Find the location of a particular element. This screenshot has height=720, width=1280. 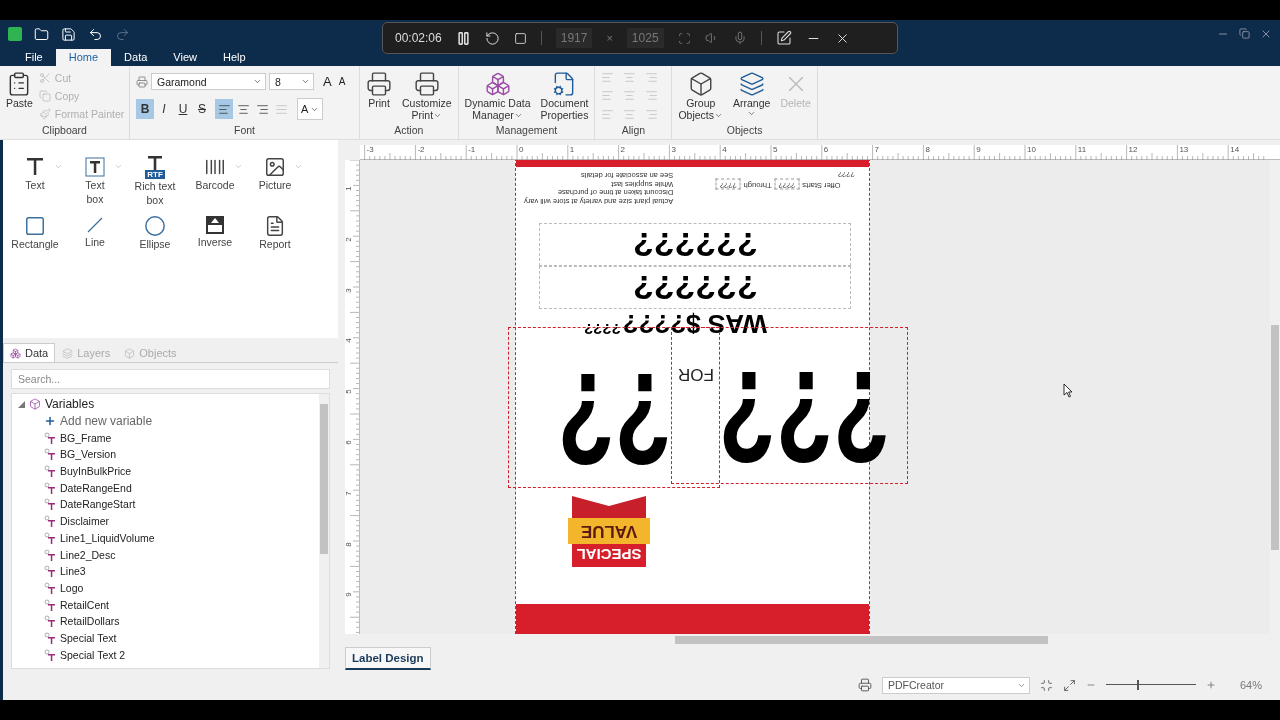

group-label: Objects is located at coordinates (744, 131).